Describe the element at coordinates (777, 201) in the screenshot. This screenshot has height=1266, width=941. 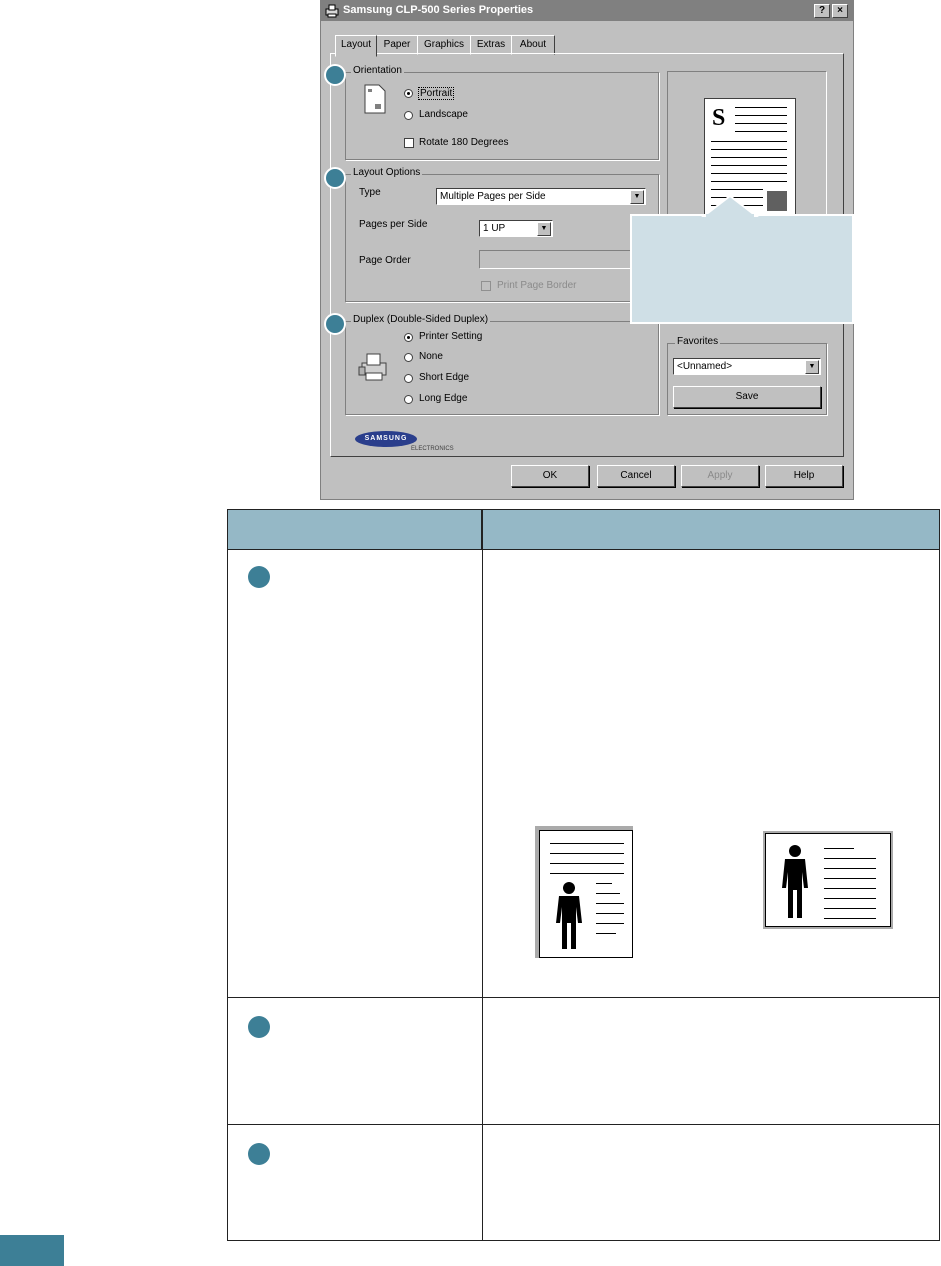
I see `preview-image-block` at that location.